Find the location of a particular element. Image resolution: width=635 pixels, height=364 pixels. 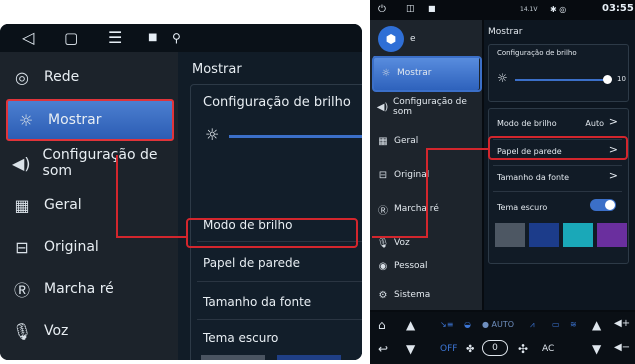

reverse-icon: Ⓡ is located at coordinates (383, 211).